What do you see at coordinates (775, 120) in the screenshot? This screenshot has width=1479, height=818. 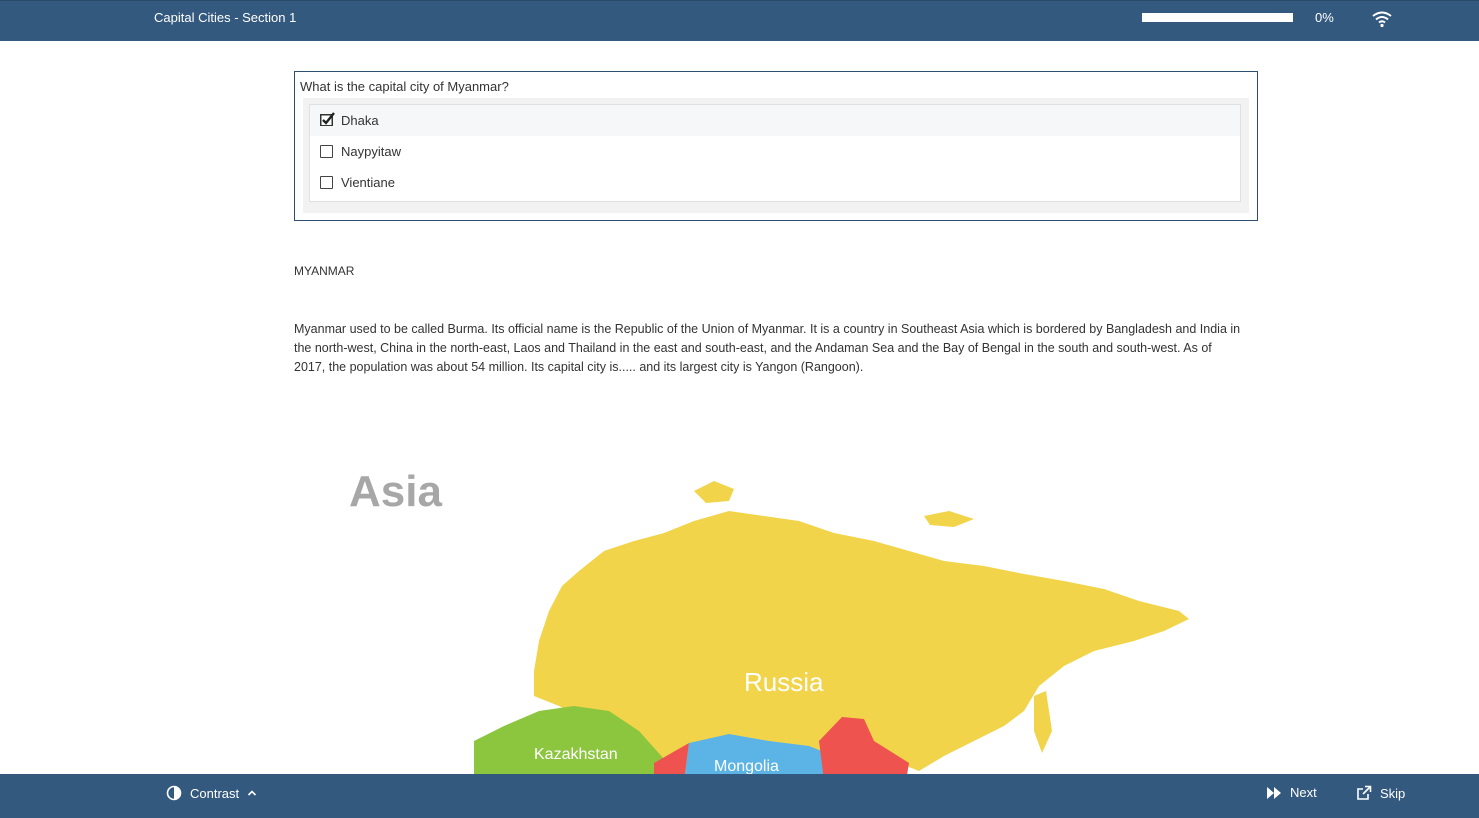 I see `answer-option-dhaka: Dhaka` at bounding box center [775, 120].